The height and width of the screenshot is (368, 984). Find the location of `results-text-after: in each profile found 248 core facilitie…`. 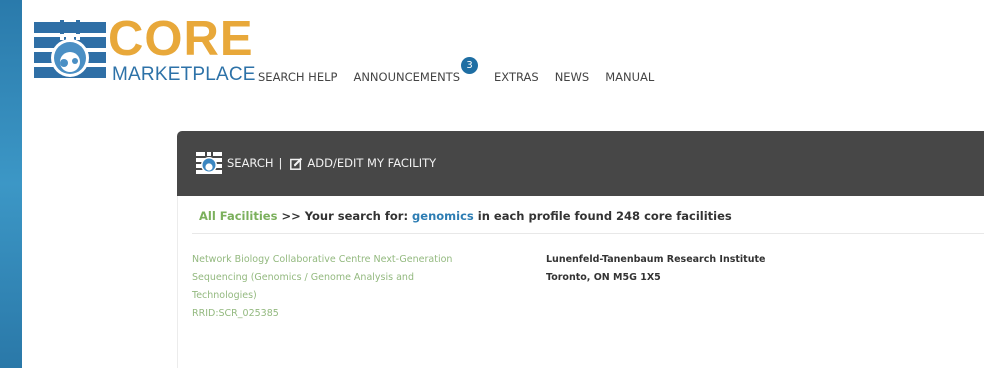

results-text-after: in each profile found 248 core facilitie… is located at coordinates (602, 216).